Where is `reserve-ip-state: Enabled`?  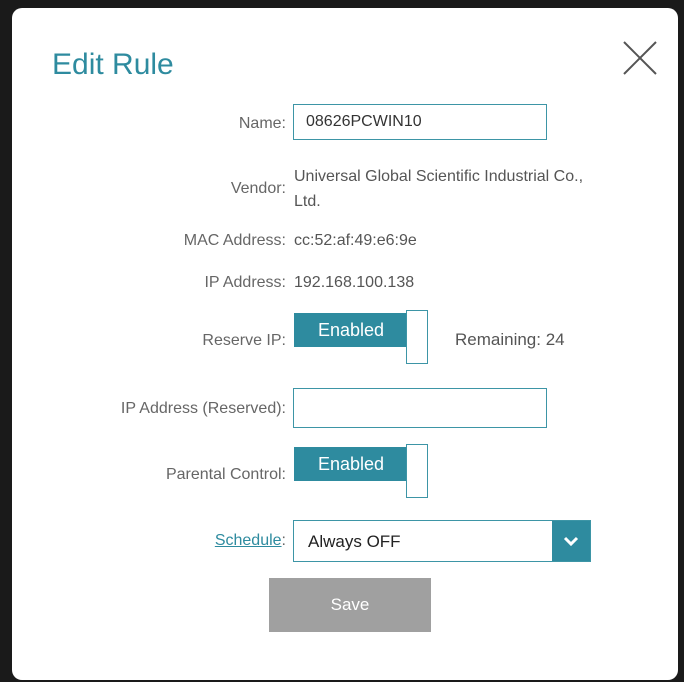 reserve-ip-state: Enabled is located at coordinates (351, 330).